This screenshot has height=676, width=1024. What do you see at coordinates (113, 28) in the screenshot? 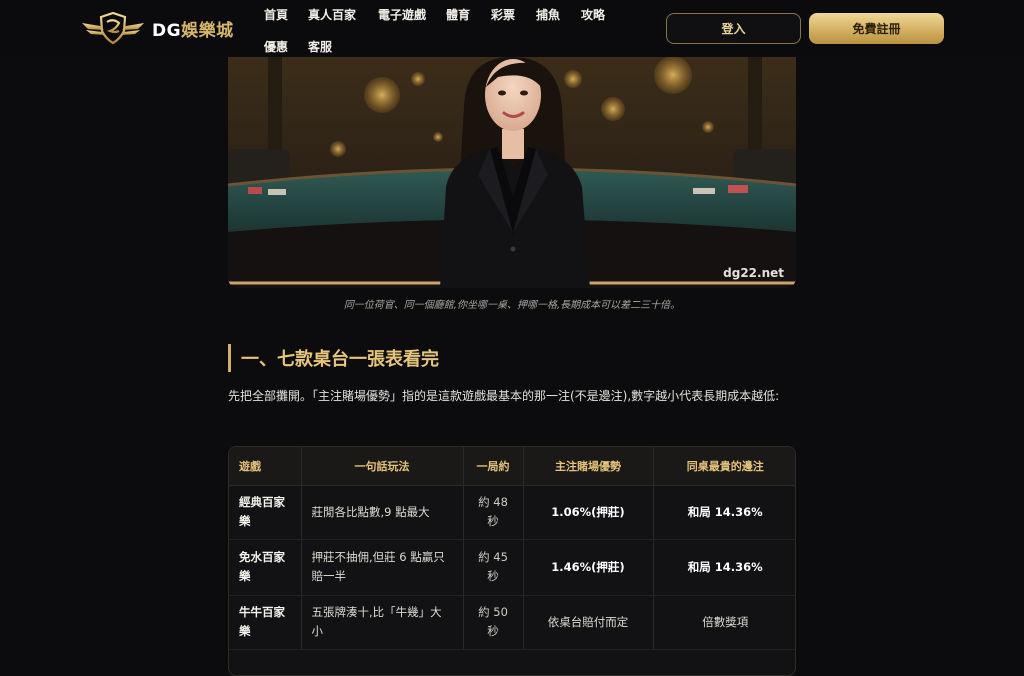
I see `logo-emblem-icon` at bounding box center [113, 28].